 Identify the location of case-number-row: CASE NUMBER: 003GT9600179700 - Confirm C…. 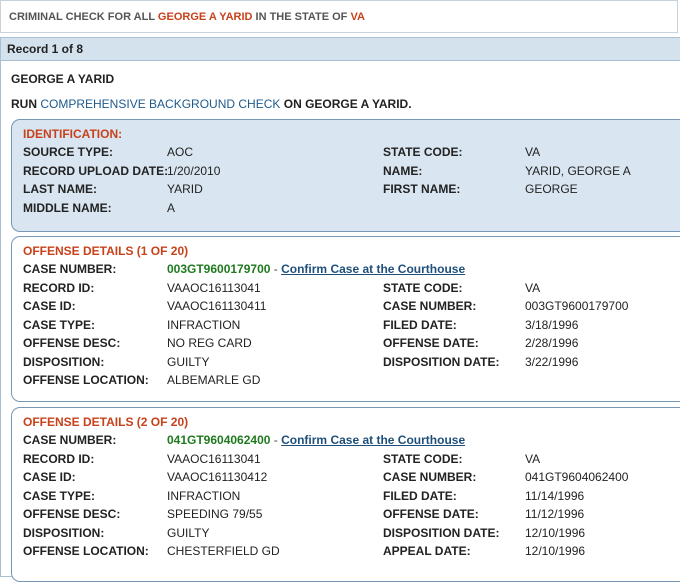
(351, 269).